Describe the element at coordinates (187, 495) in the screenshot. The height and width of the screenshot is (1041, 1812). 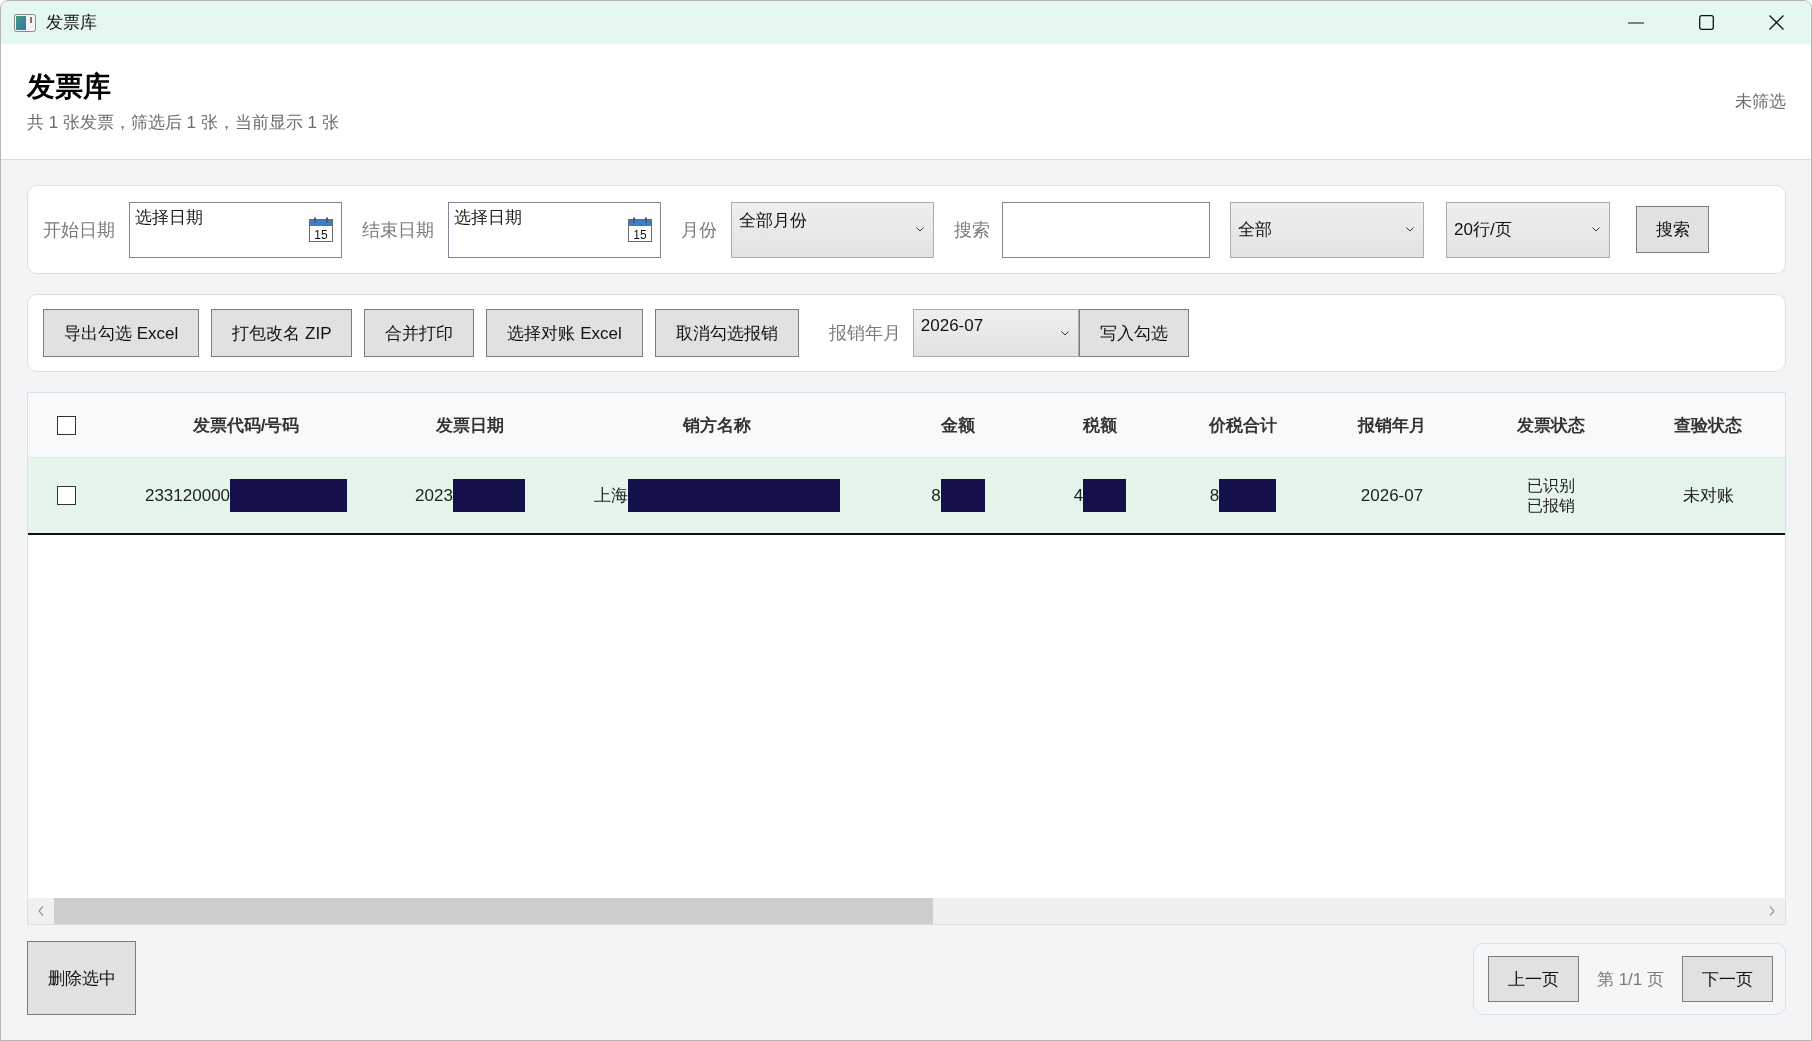
I see `cell-text: 233120000` at that location.